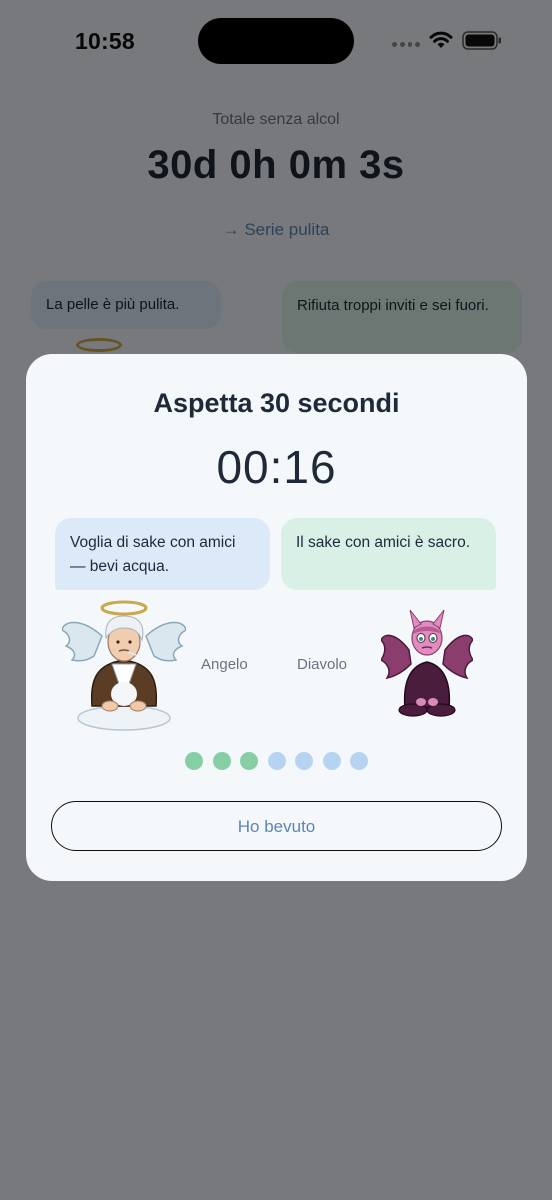 This screenshot has width=552, height=1200. What do you see at coordinates (276, 826) in the screenshot?
I see `drank-button: Ho bevuto` at bounding box center [276, 826].